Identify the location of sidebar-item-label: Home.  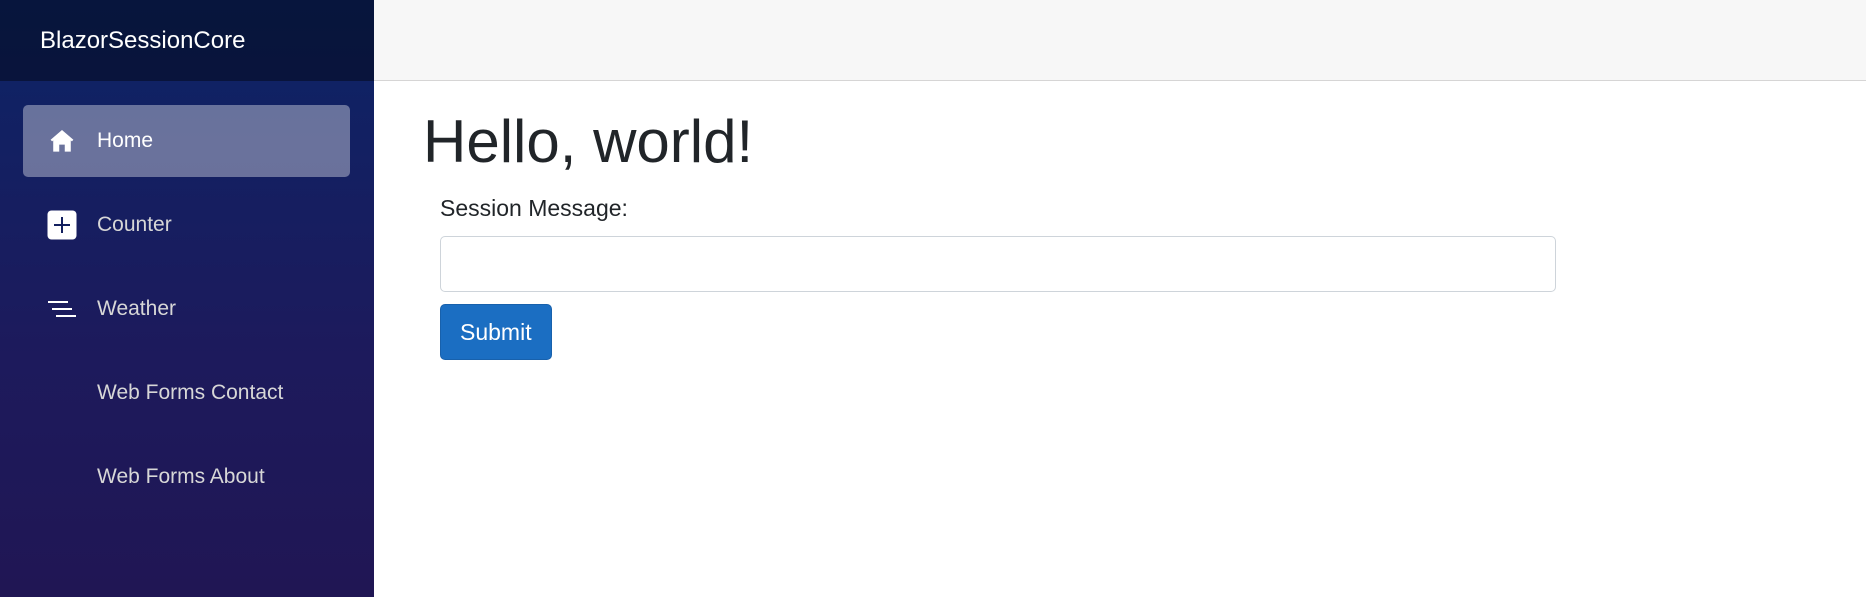
(125, 140).